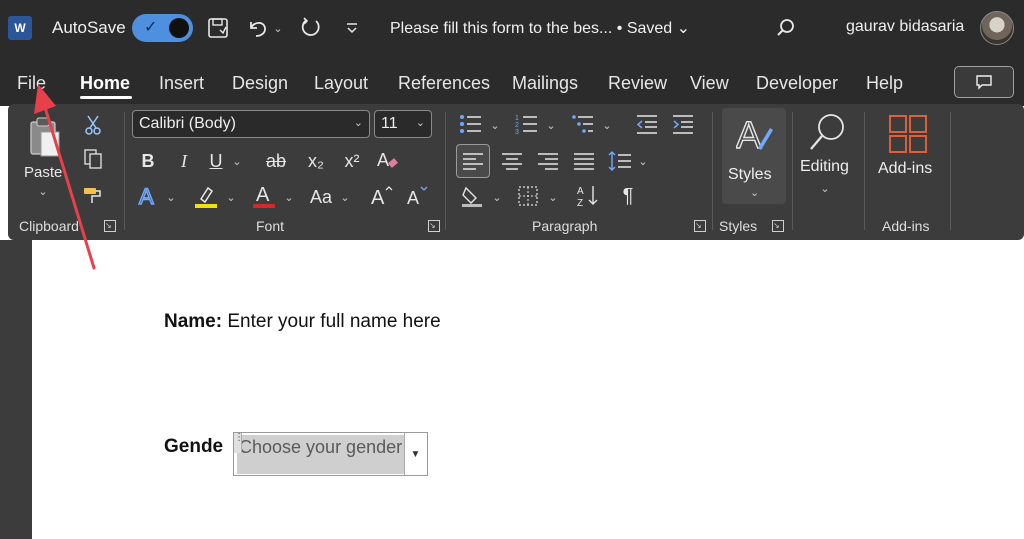  I want to click on paragraph-group-label: Paragraph, so click(565, 226).